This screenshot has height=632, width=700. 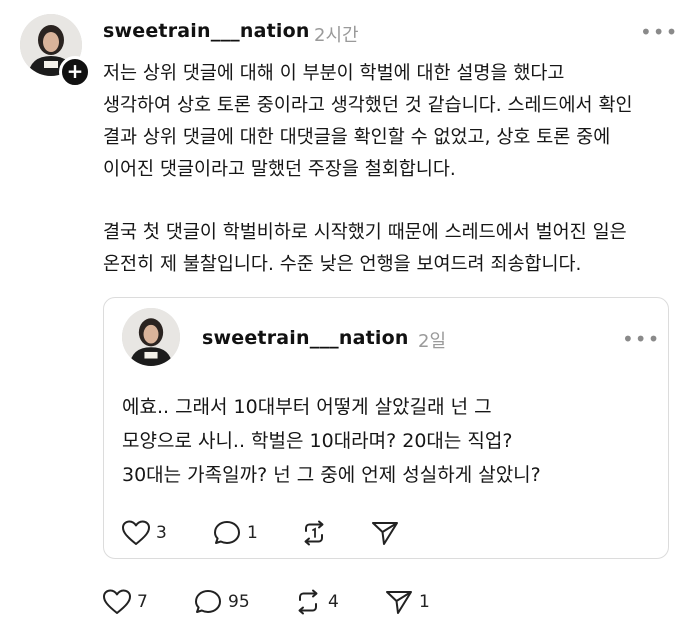 I want to click on share-count: 1, so click(x=424, y=602).